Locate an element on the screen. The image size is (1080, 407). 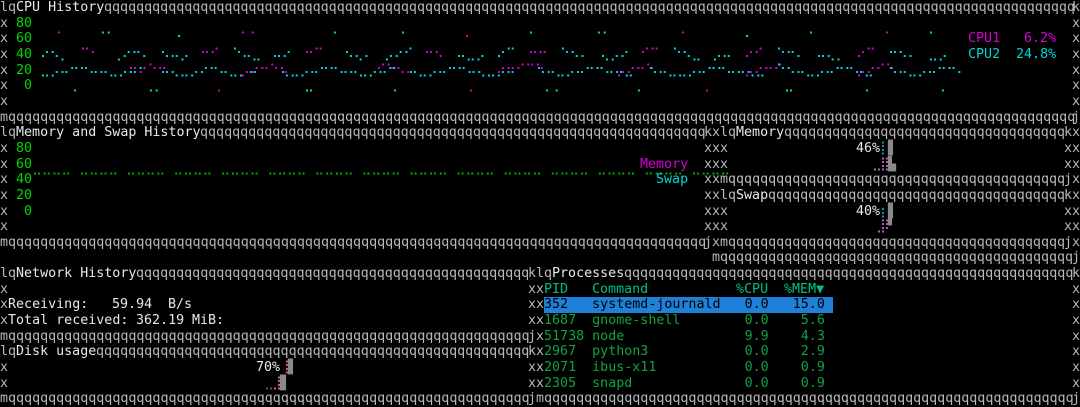
cpu1-legend-value: 6.2% is located at coordinates (1040, 39).